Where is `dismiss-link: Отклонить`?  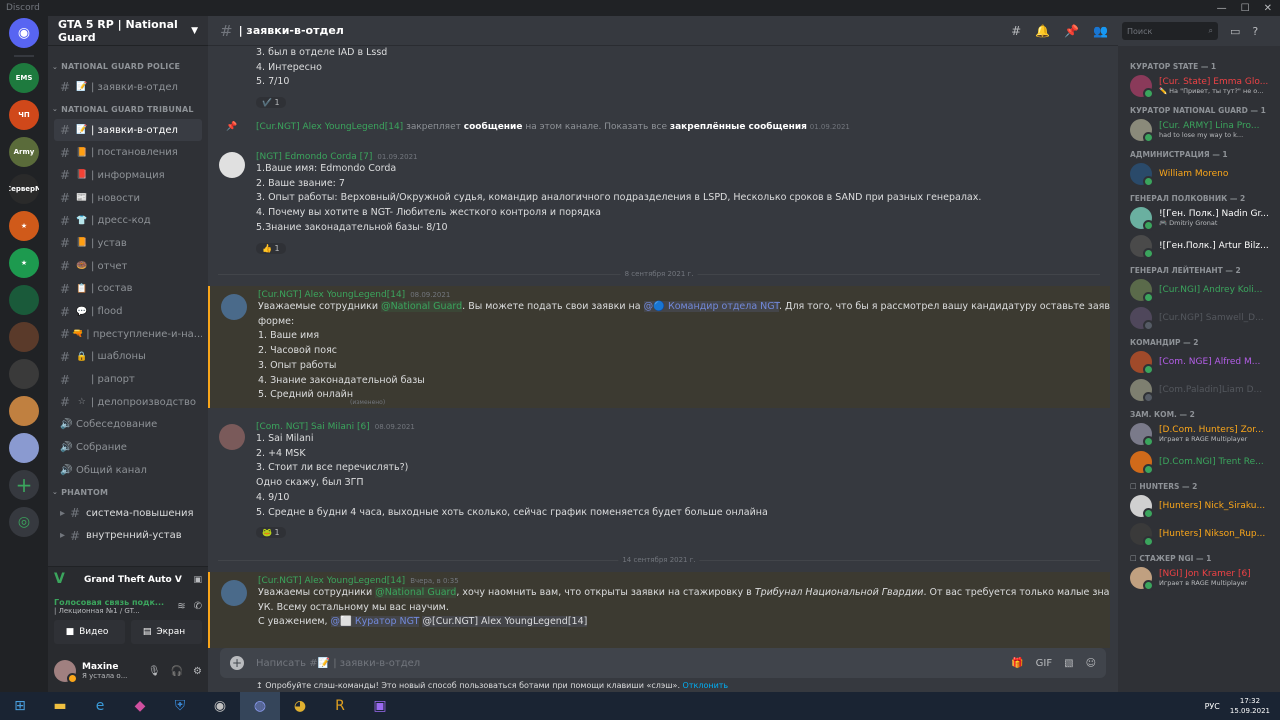
dismiss-link: Отклонить is located at coordinates (706, 685).